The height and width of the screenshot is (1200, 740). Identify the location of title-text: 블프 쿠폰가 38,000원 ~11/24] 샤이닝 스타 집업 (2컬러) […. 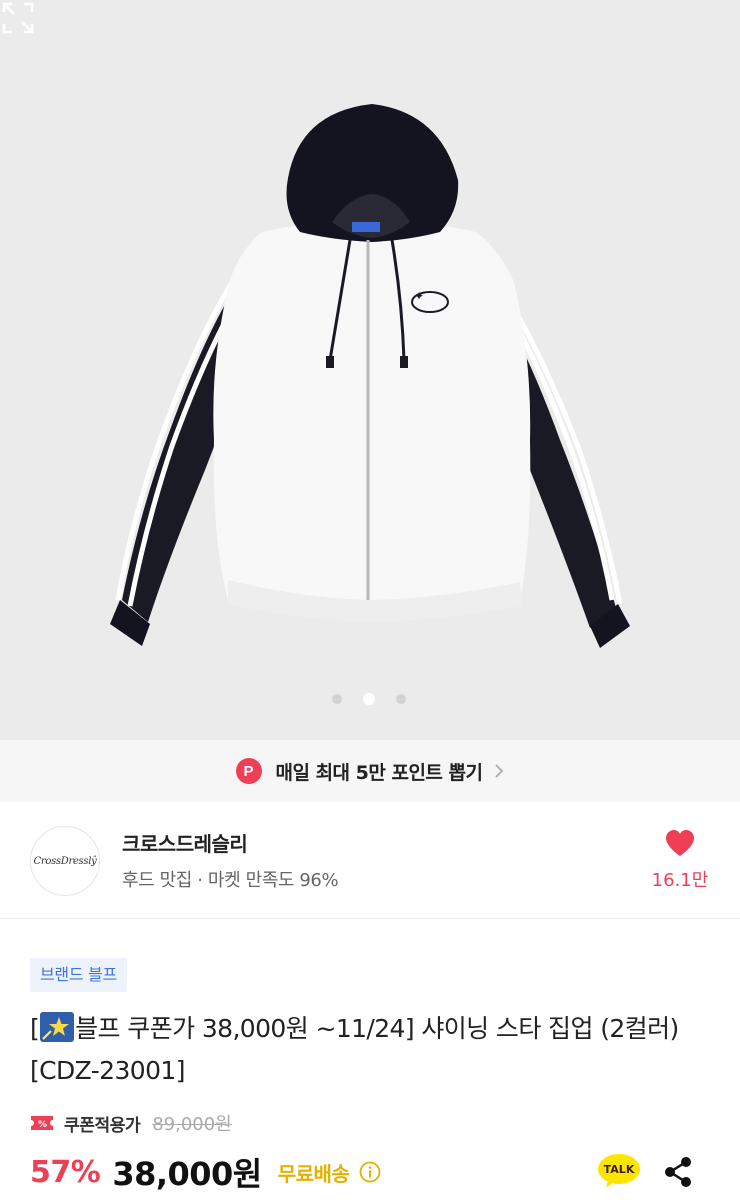
(354, 1049).